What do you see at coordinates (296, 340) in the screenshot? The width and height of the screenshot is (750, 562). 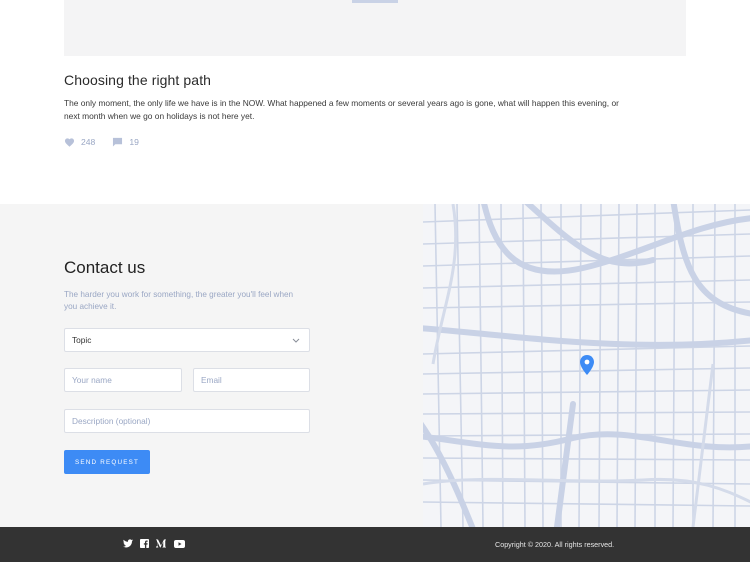 I see `chevron-down-icon` at bounding box center [296, 340].